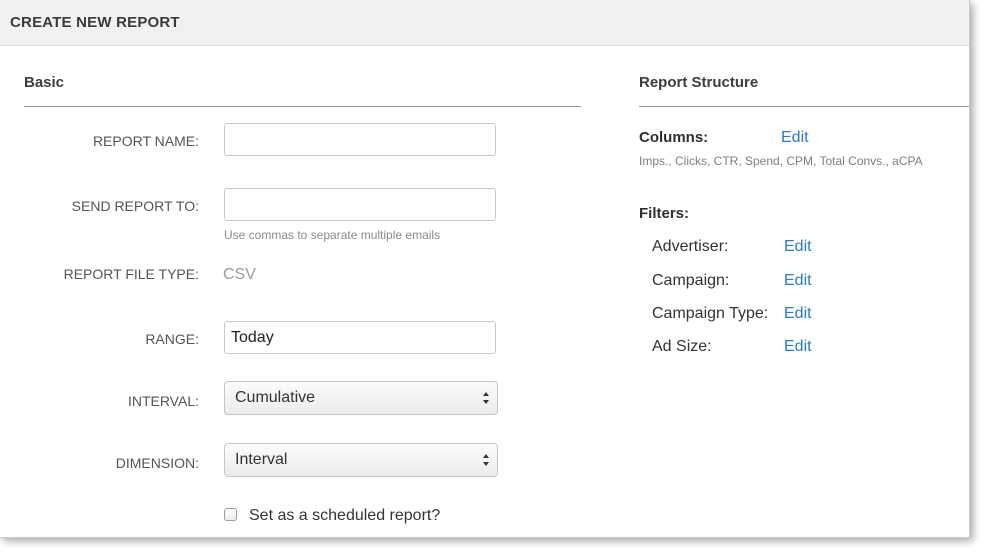  Describe the element at coordinates (360, 337) in the screenshot. I see `range-input` at that location.